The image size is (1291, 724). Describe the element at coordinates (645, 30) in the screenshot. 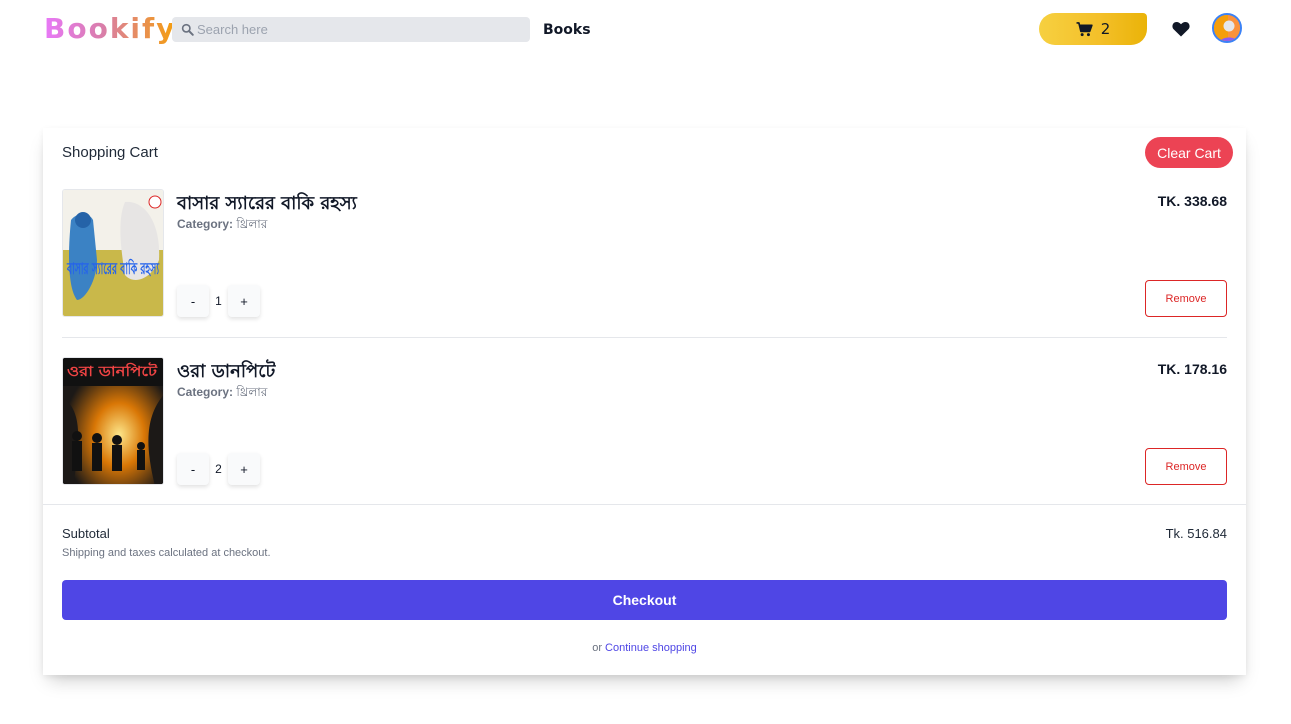

I see `top-navbar: Bookify Books 2` at that location.